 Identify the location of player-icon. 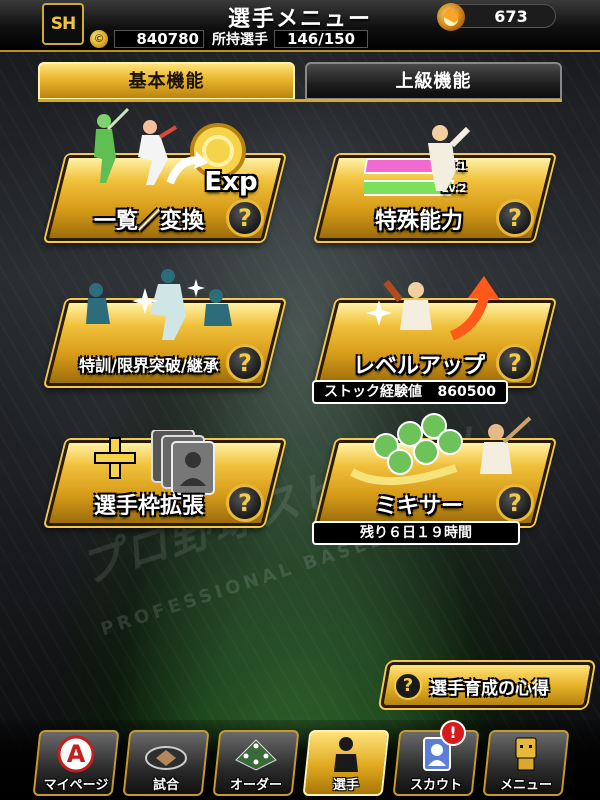
(346, 754).